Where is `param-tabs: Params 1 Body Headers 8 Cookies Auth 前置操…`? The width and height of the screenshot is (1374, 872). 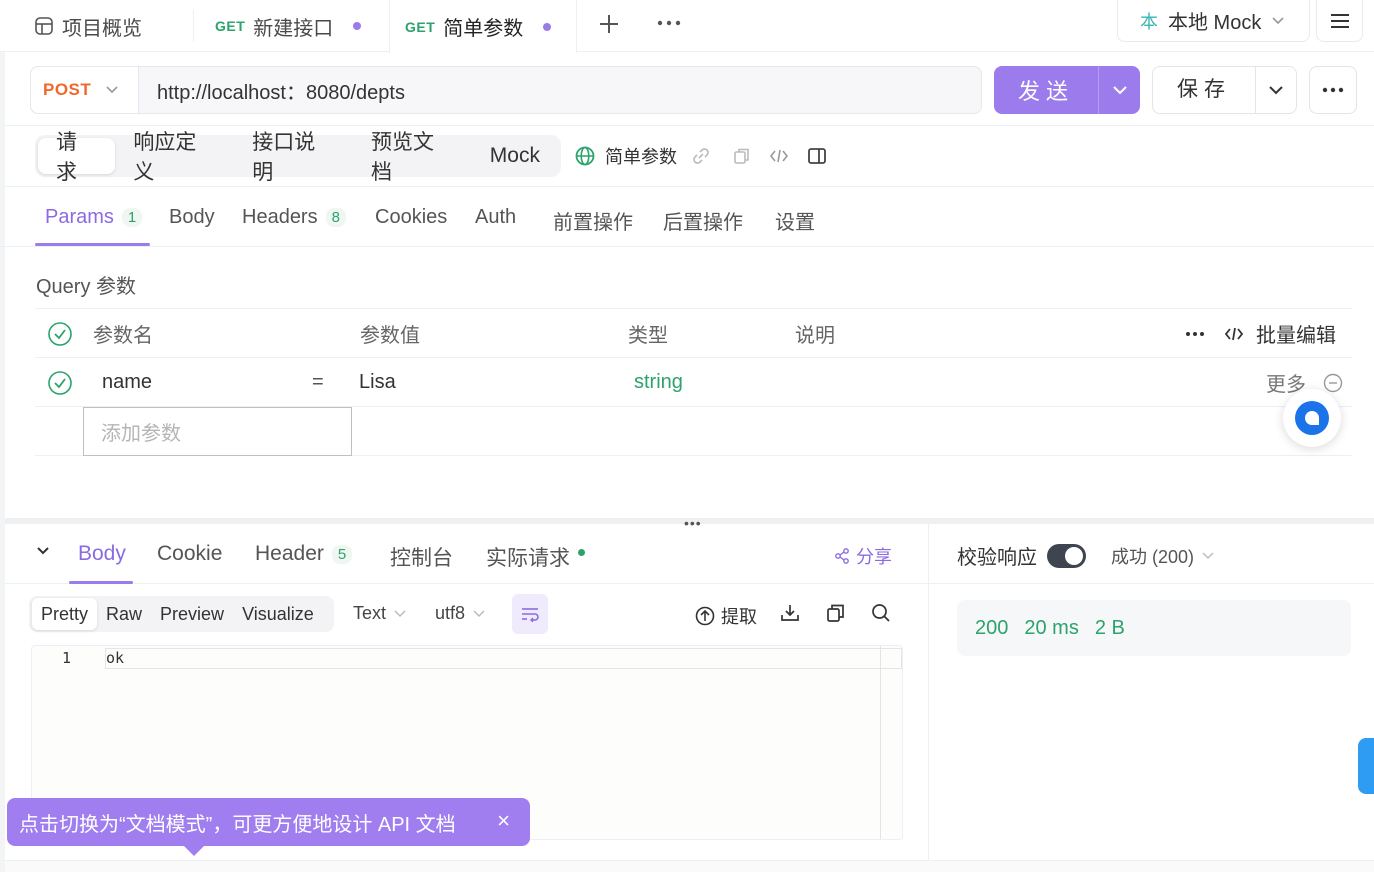
param-tabs: Params 1 Body Headers 8 Cookies Auth 前置操… is located at coordinates (687, 218).